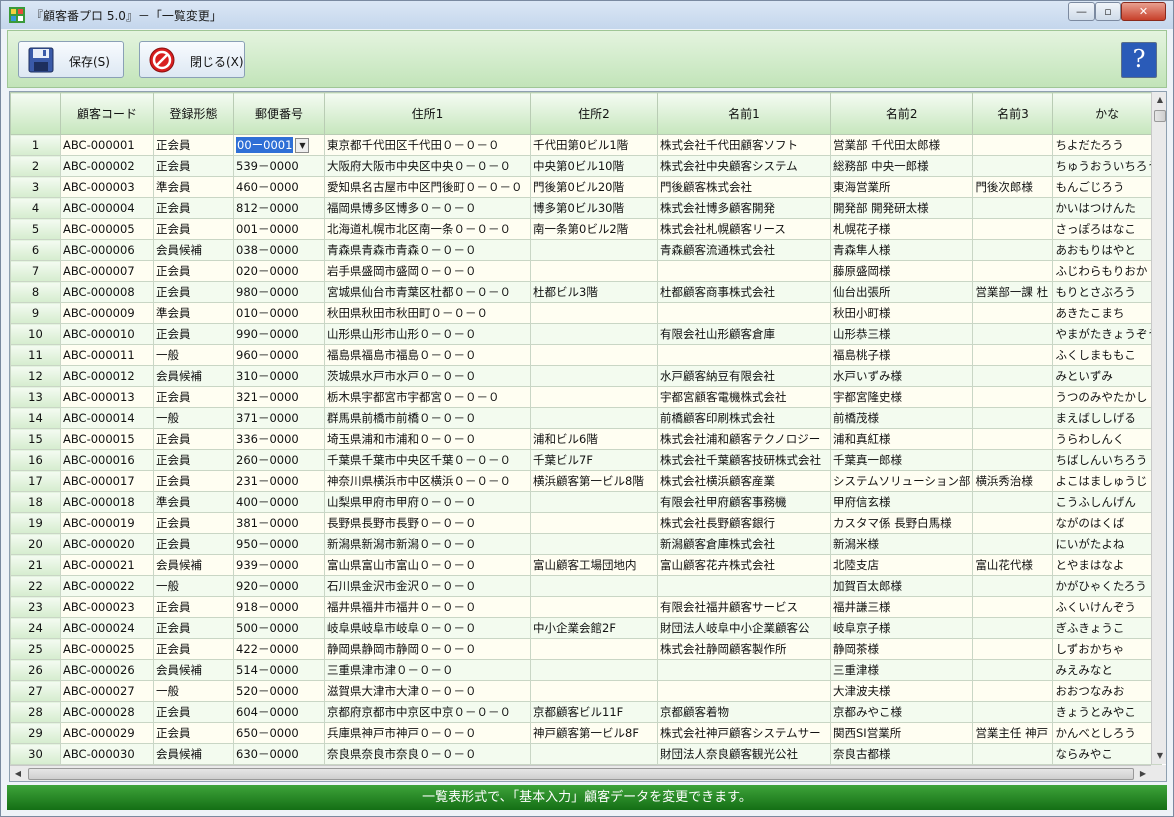 Image resolution: width=1174 pixels, height=817 pixels. Describe the element at coordinates (1013, 481) in the screenshot. I see `name3-cell: 横浜秀治様` at that location.